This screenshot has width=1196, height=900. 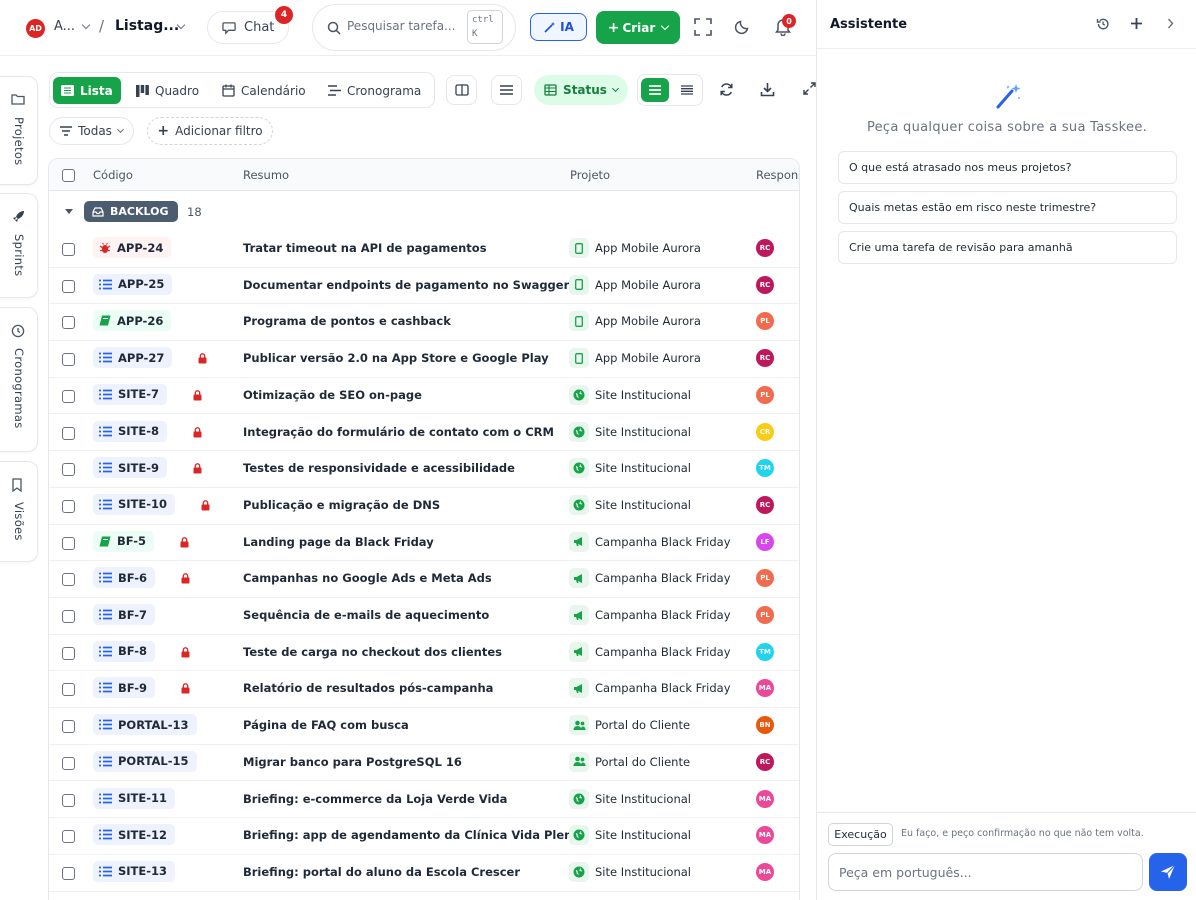 What do you see at coordinates (558, 27) in the screenshot?
I see `ia-button: IA` at bounding box center [558, 27].